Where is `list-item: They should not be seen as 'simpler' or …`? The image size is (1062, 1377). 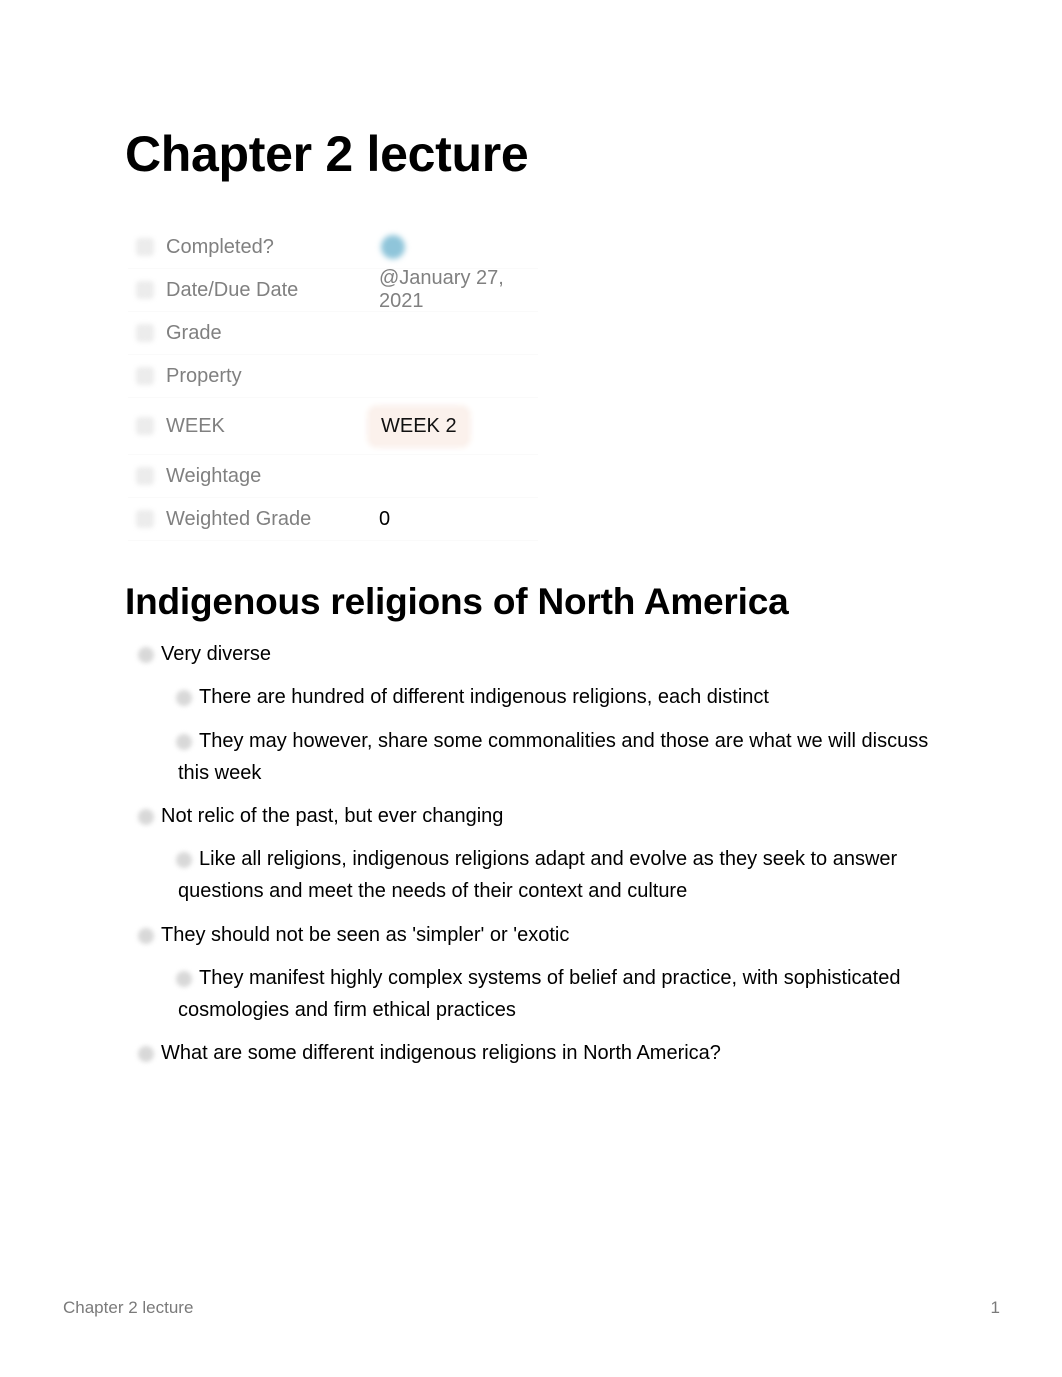 list-item: They should not be seen as 'simpler' or … is located at coordinates (535, 935).